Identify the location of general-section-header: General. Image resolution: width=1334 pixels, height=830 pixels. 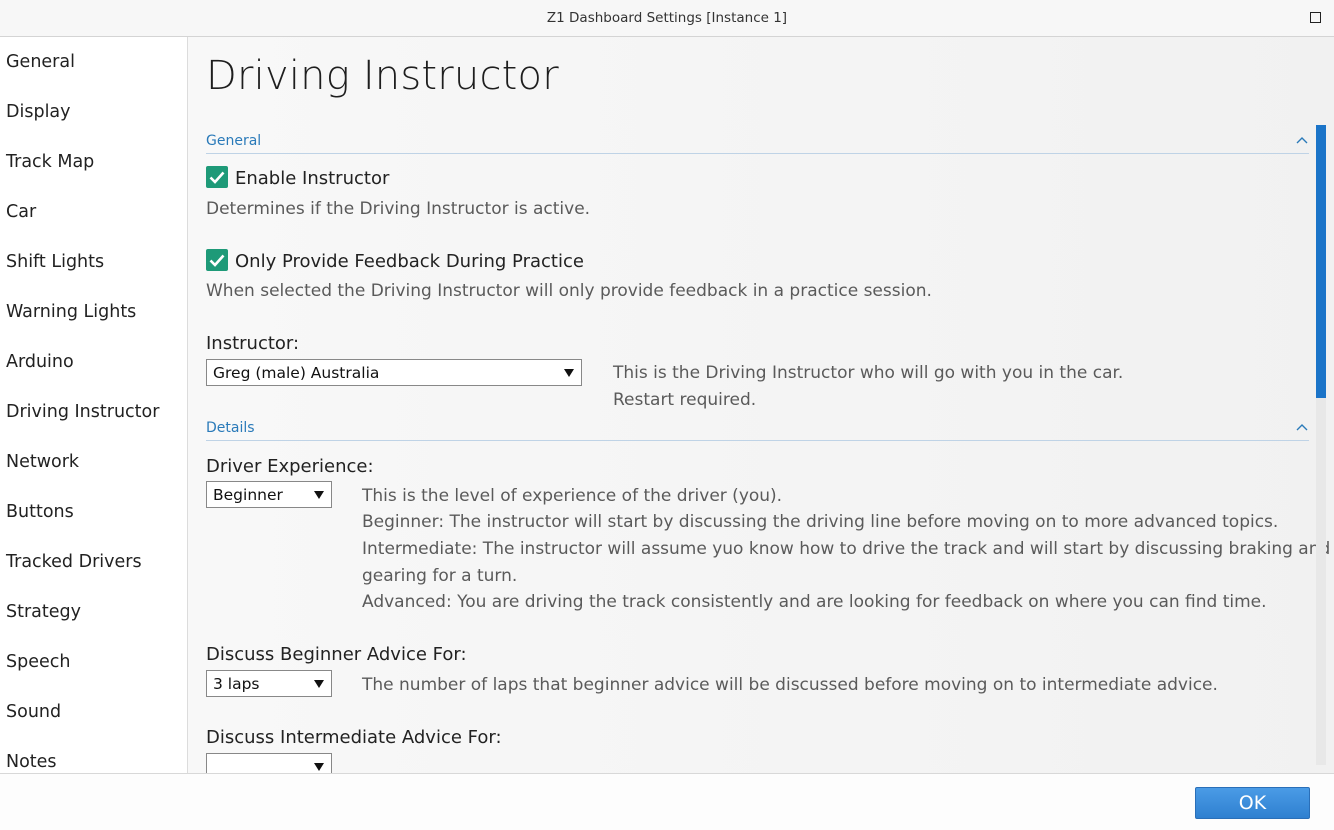
(757, 143).